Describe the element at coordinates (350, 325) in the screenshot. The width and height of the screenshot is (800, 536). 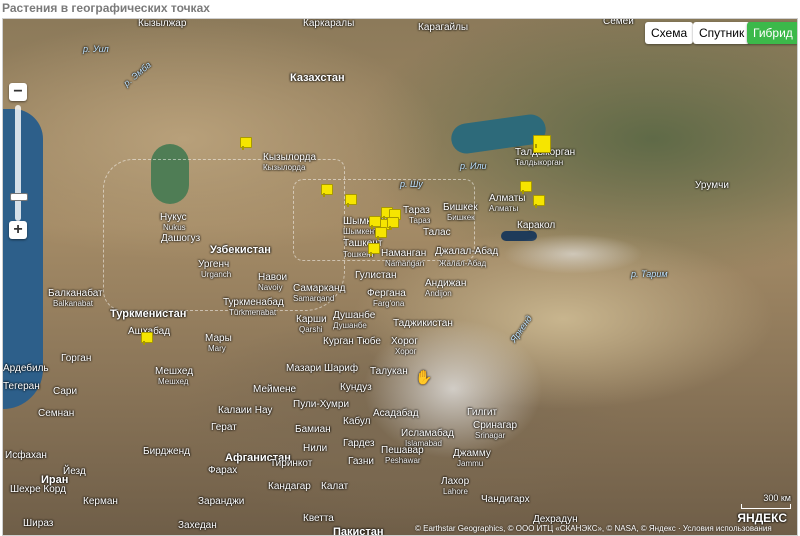
I see `city-sublabel: Душанбе` at that location.